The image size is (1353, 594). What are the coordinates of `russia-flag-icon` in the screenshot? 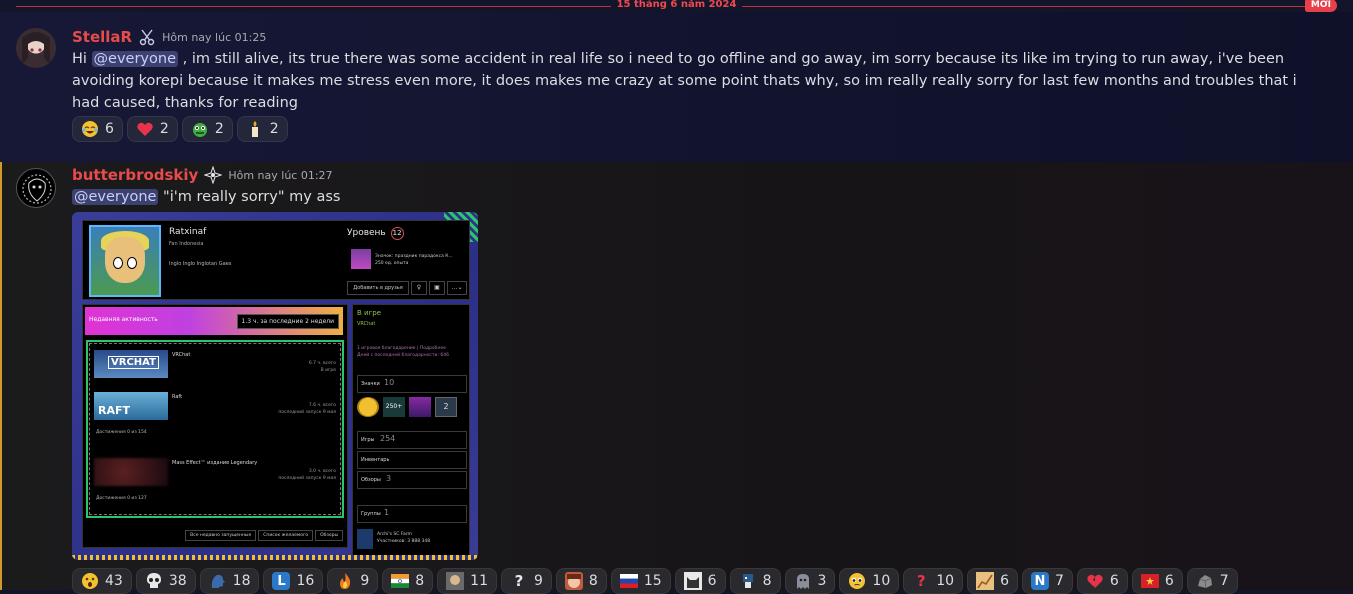 It's located at (628, 581).